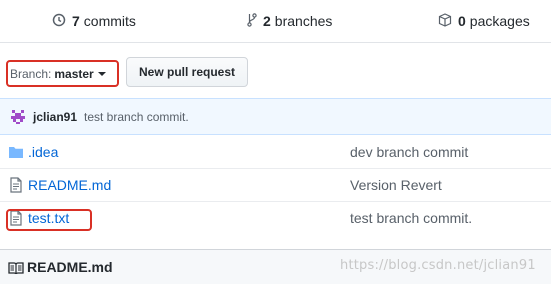 The width and height of the screenshot is (551, 284). I want to click on watermark-text: https://blog.csdn.net/jclian91, so click(438, 265).